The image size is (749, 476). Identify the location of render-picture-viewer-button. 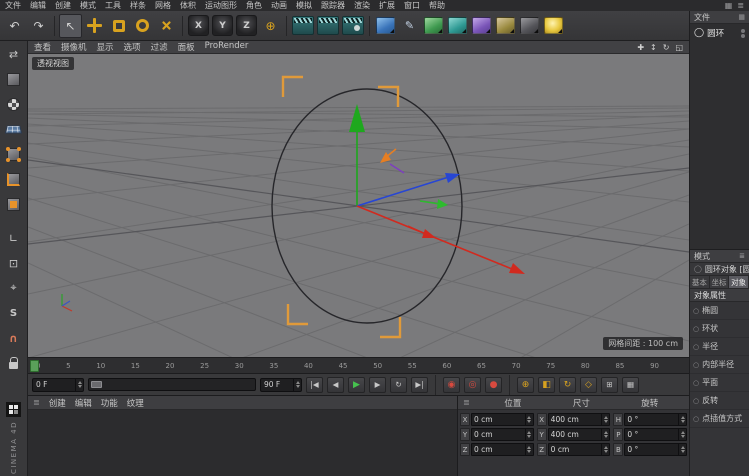
(328, 25).